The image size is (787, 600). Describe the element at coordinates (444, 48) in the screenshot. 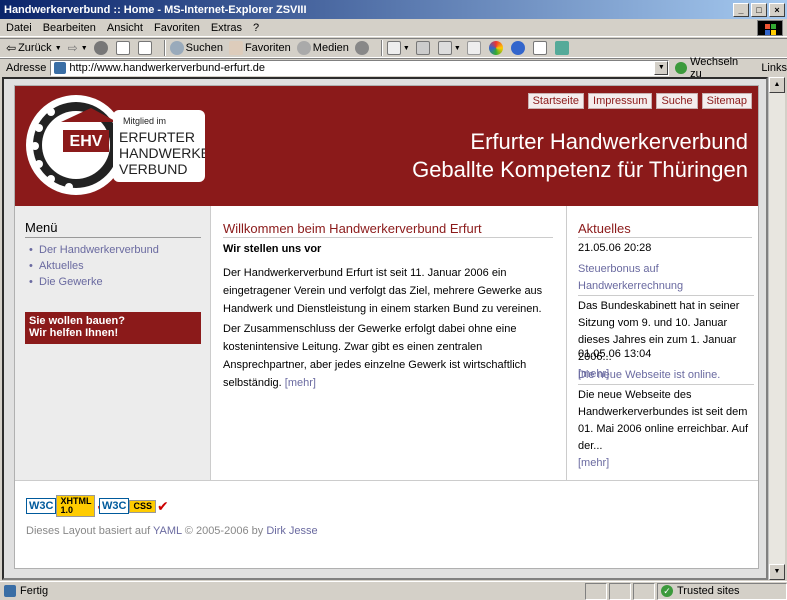

I see `edit-icon` at that location.